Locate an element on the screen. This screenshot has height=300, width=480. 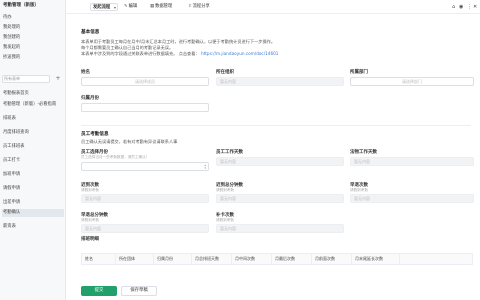
sidebar-item-todo: 待办 is located at coordinates (33, 18).